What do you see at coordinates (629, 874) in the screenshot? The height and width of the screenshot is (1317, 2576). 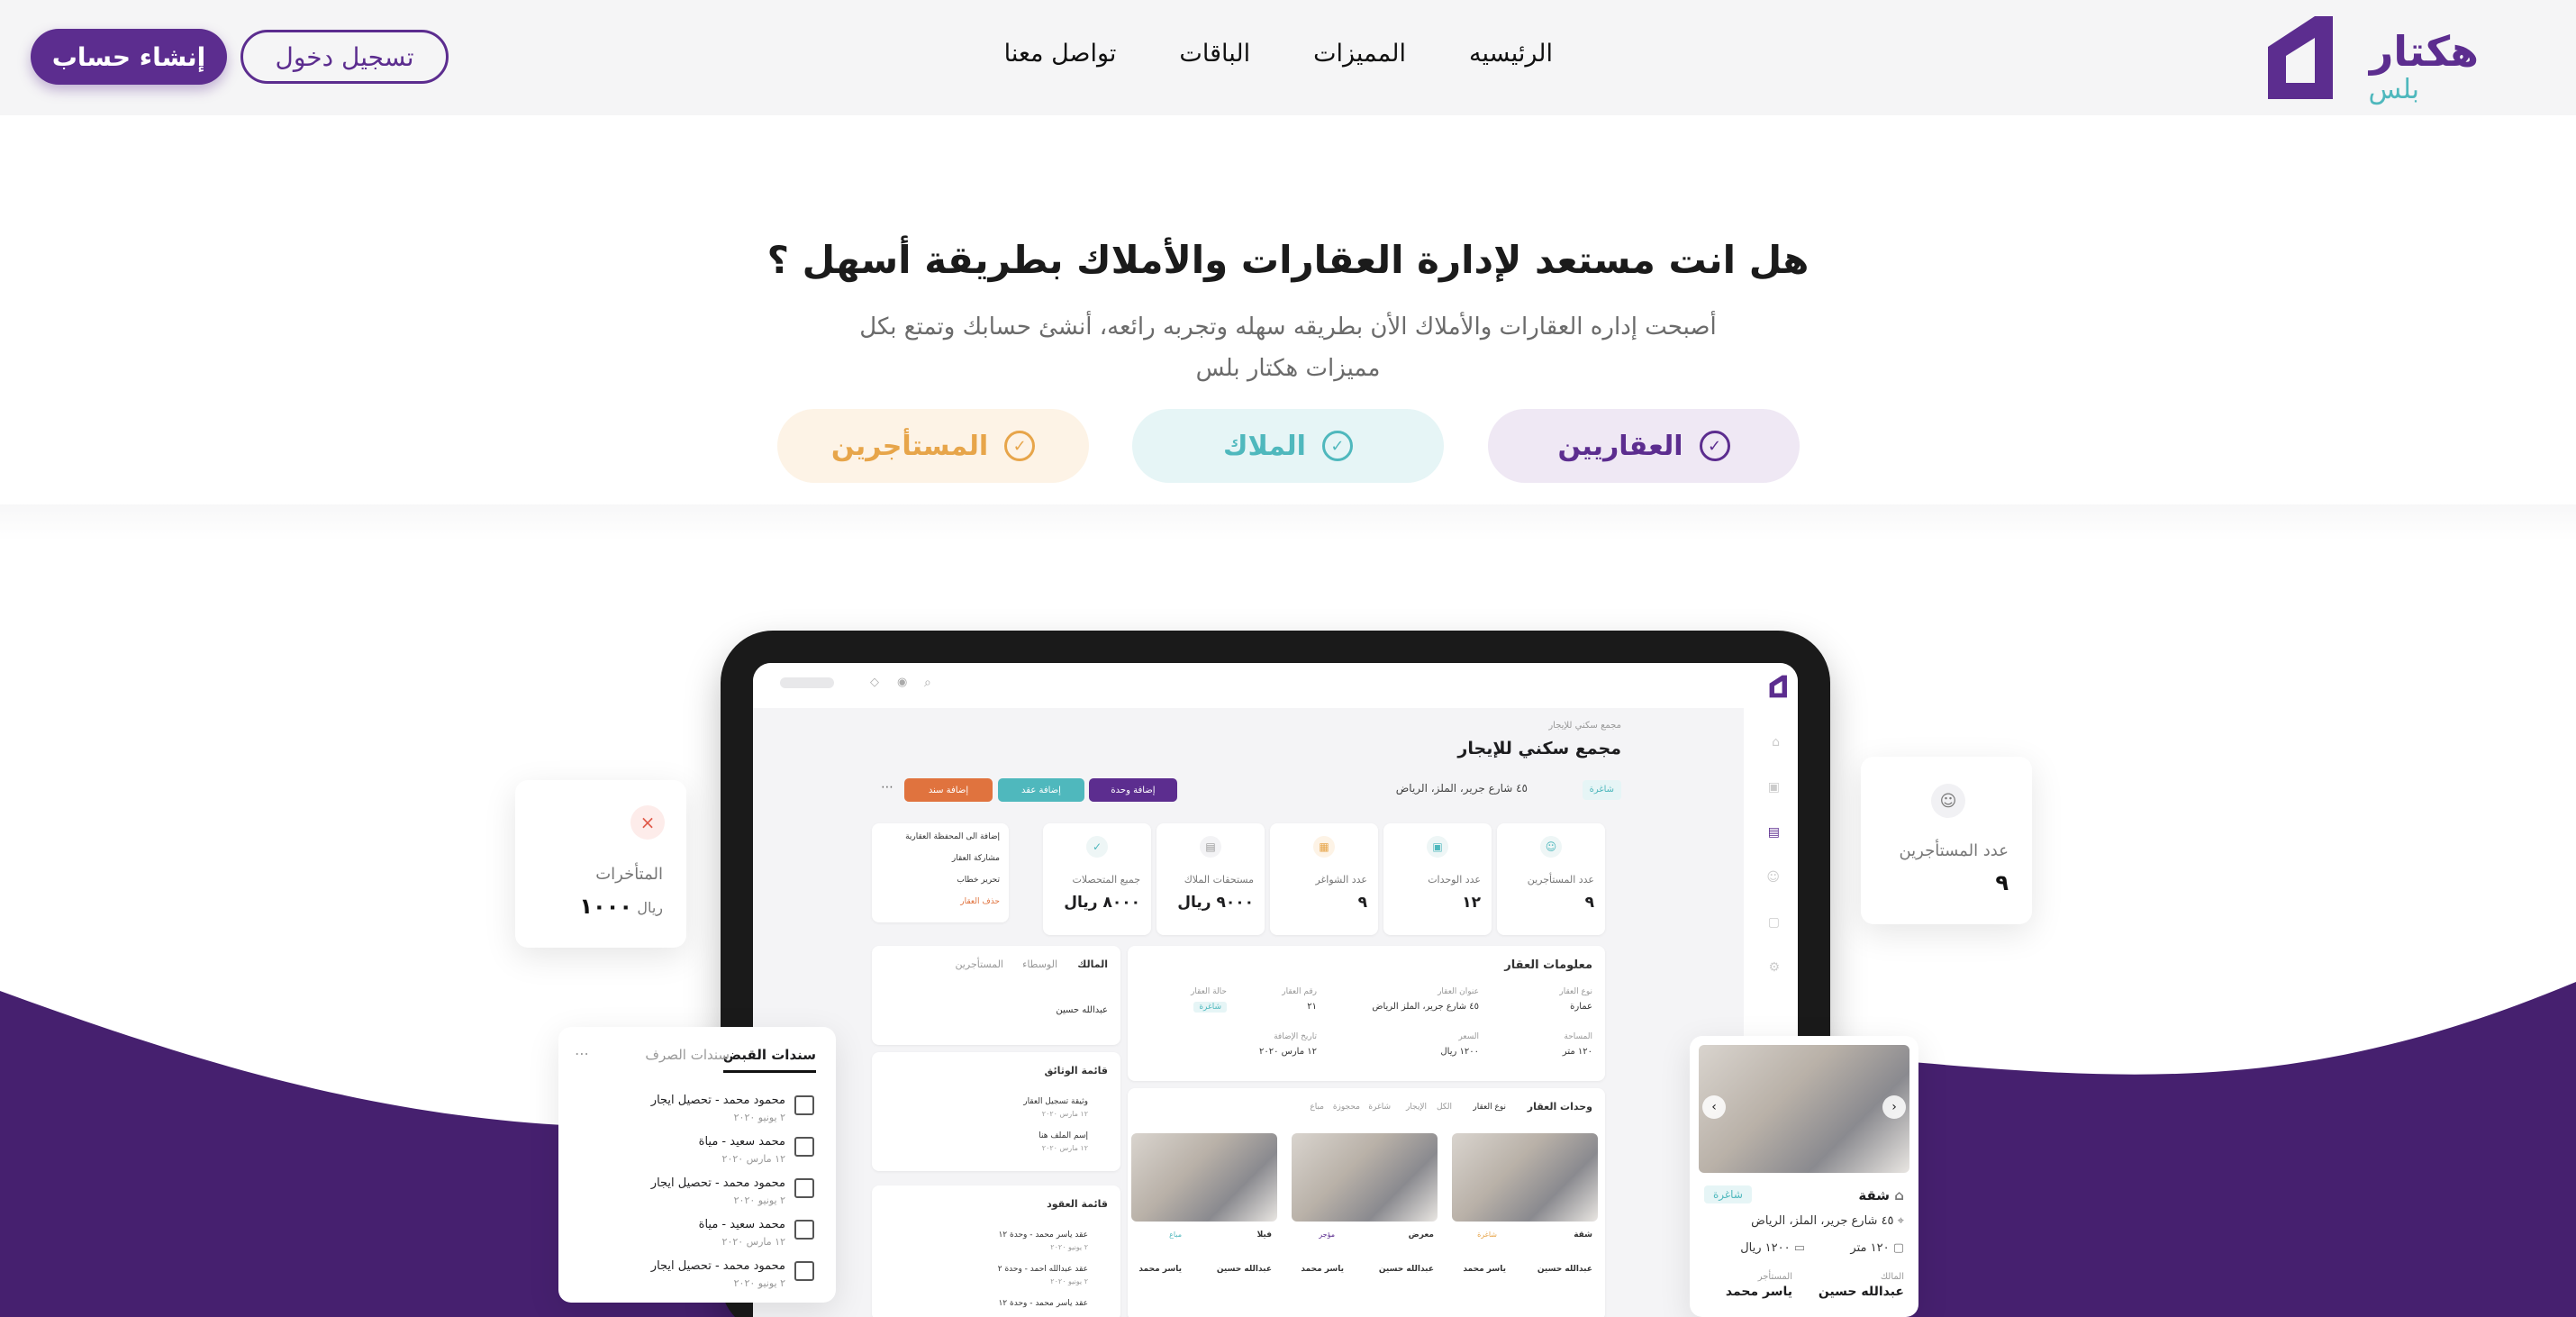 I see `arrears-label: المتأخرات` at bounding box center [629, 874].